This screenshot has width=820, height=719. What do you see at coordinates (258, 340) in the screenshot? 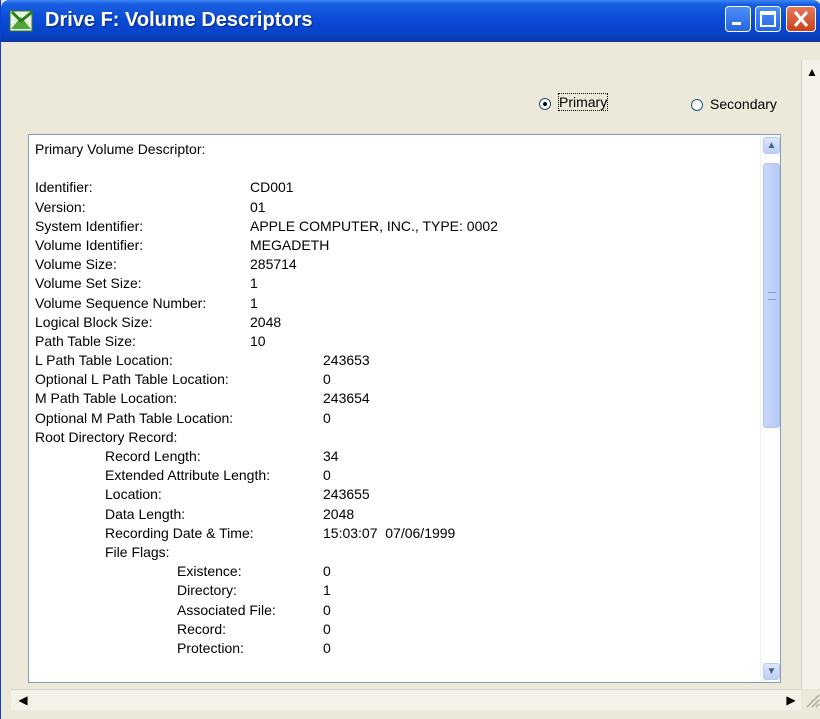
I see `descriptor-value: 10` at bounding box center [258, 340].